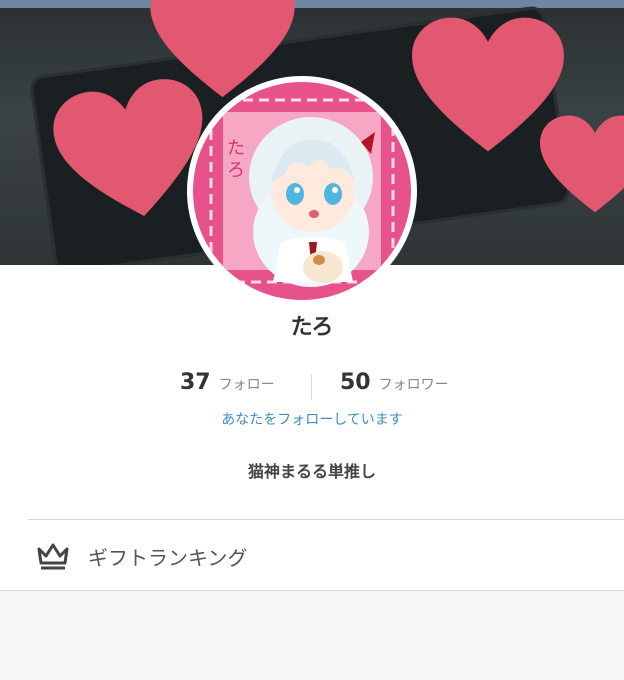 This screenshot has height=680, width=624. I want to click on gift-ranking-label: ギフトランキング, so click(168, 558).